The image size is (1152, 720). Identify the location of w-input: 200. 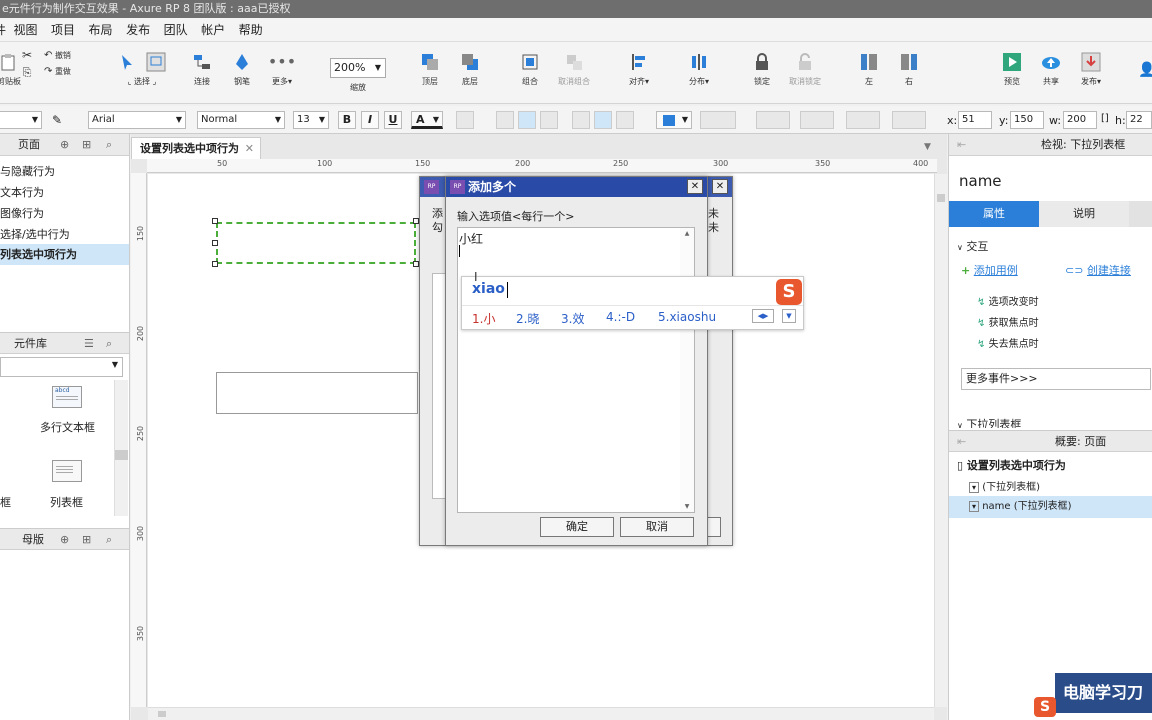
(1080, 120).